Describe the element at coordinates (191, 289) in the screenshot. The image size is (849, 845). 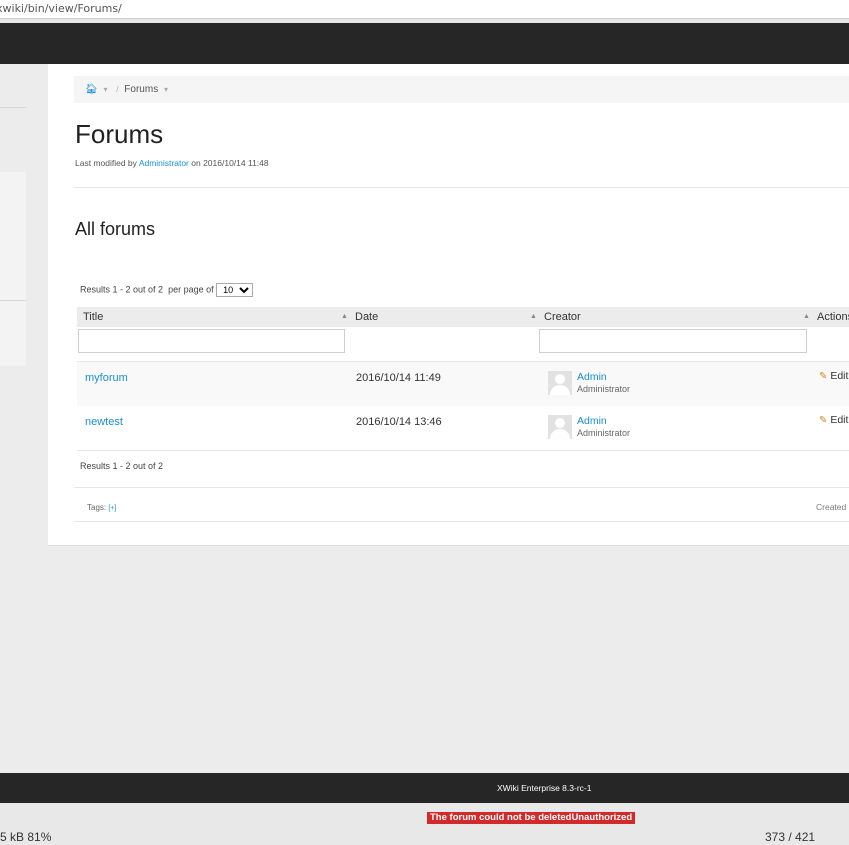
I see `per-page-label: per page of` at that location.